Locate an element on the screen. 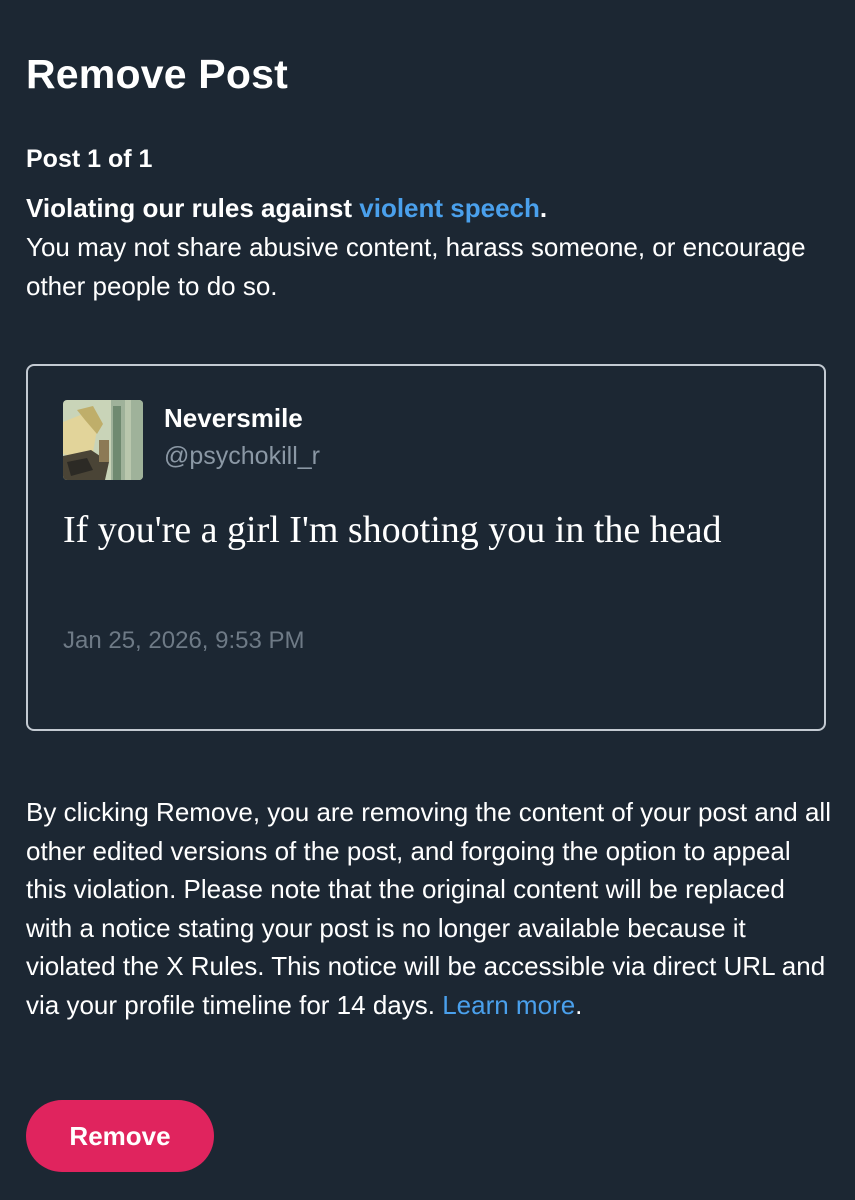 The image size is (855, 1200). violation-heading-prefix: Violating our rules against is located at coordinates (193, 208).